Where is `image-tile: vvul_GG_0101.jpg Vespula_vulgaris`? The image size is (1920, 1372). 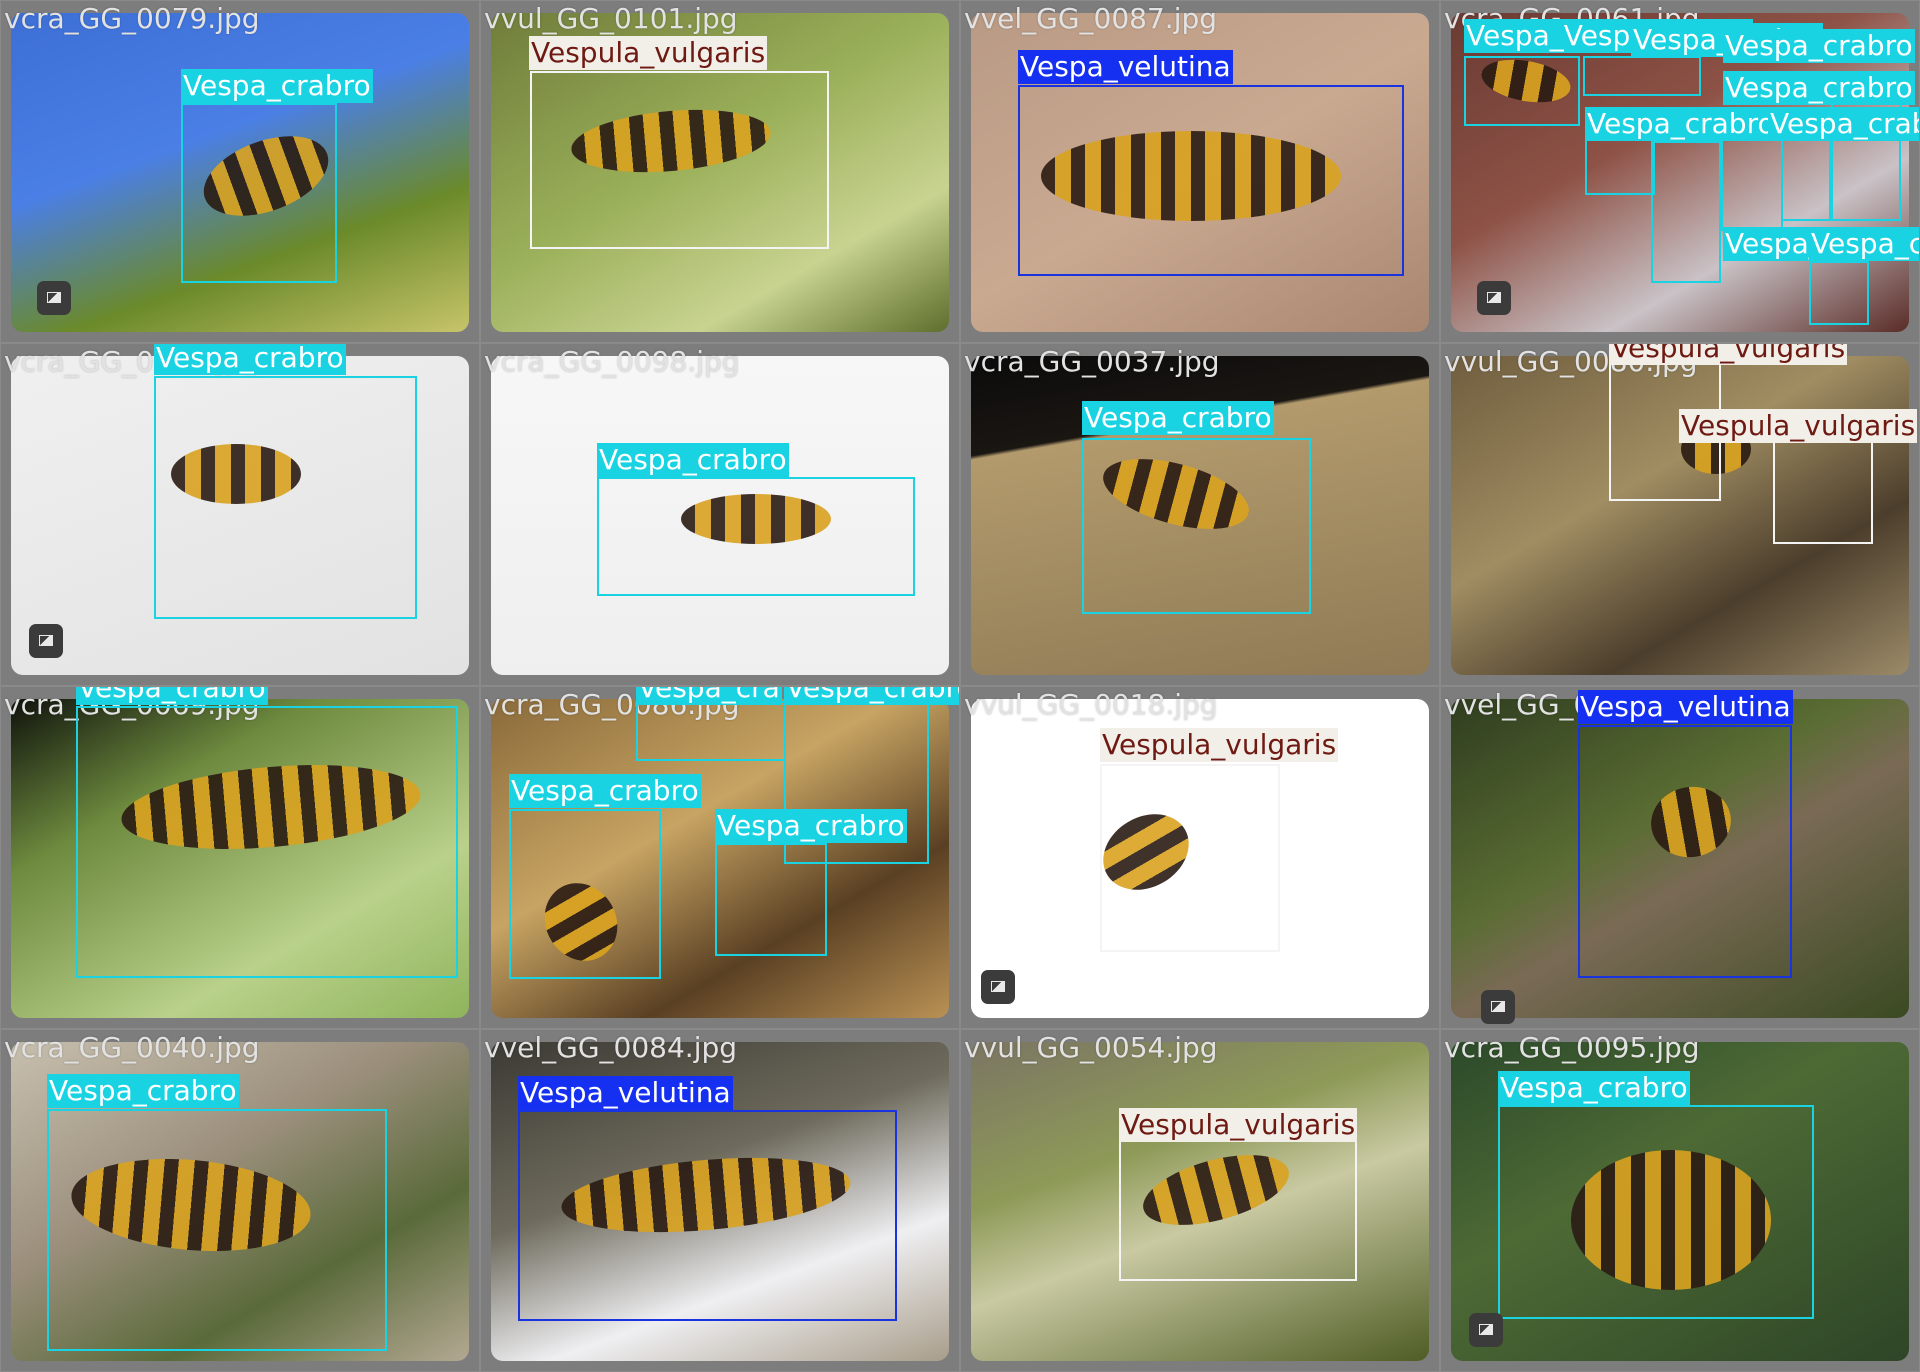
image-tile: vvul_GG_0101.jpg Vespula_vulgaris is located at coordinates (720, 171).